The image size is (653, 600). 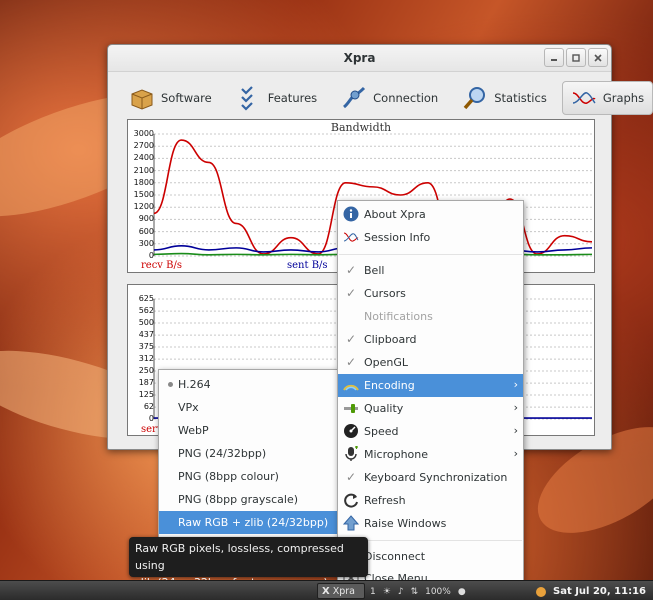 I want to click on menu-item-about: About Xpra, so click(x=430, y=214).